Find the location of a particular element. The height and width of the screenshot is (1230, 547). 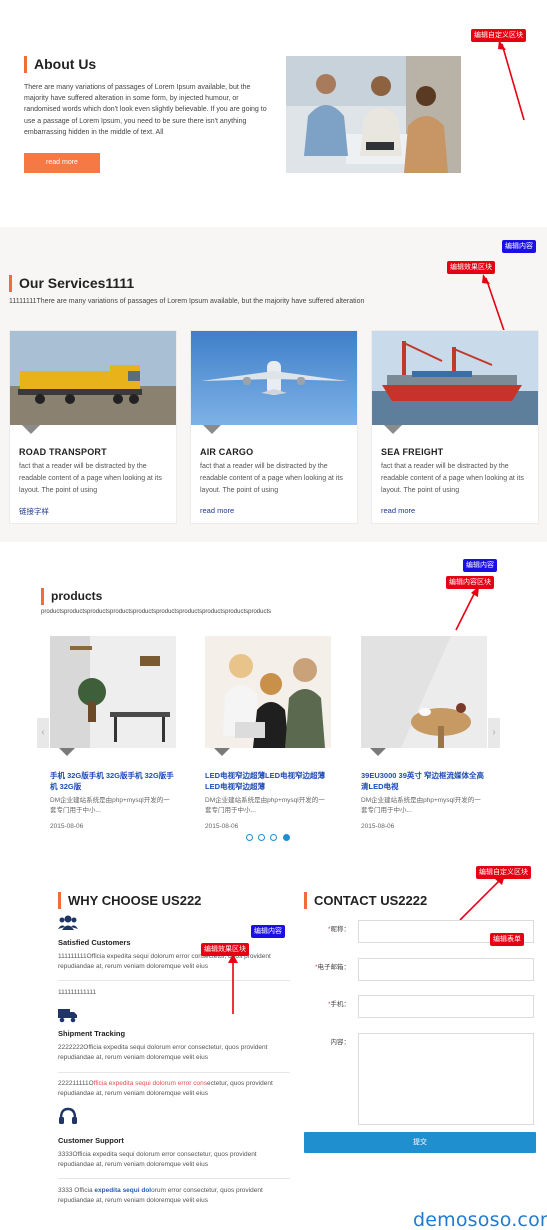

service-image-truck is located at coordinates (93, 378).